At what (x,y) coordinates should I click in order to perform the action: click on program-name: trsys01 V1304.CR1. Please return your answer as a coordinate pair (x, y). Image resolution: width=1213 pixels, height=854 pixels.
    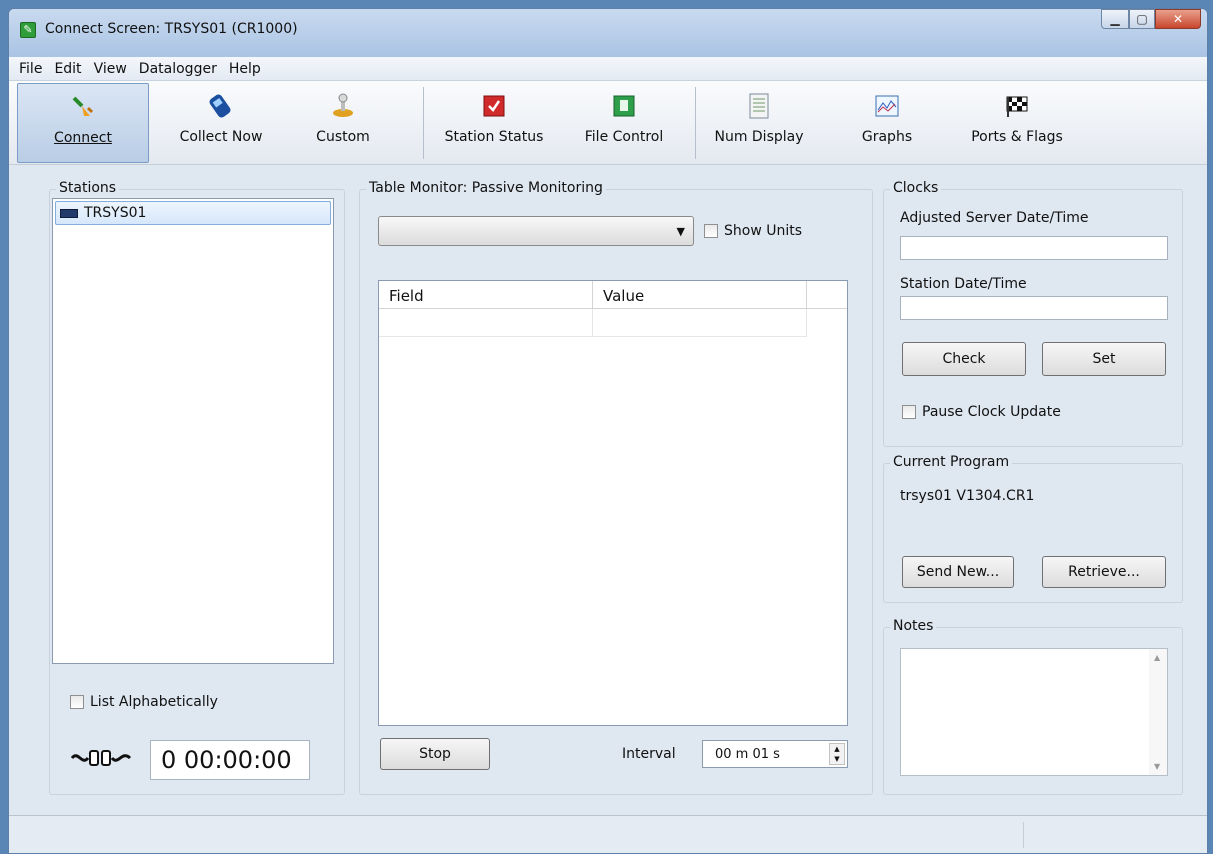
    Looking at the image, I should click on (967, 496).